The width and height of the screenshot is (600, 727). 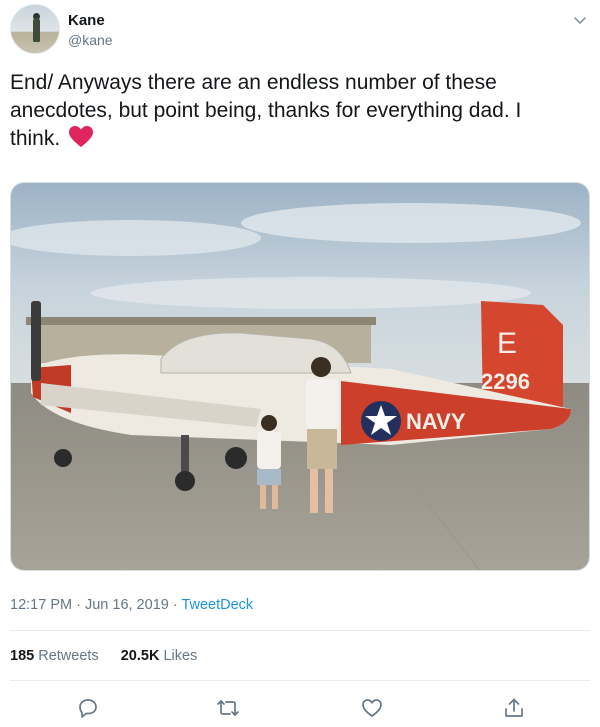 I want to click on tweet-header: Kane @kane, so click(x=300, y=30).